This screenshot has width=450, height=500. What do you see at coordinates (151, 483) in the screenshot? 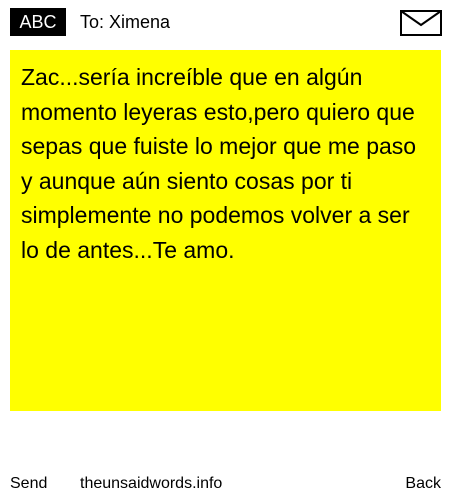
I see `site-label: theunsaidwords.info` at bounding box center [151, 483].